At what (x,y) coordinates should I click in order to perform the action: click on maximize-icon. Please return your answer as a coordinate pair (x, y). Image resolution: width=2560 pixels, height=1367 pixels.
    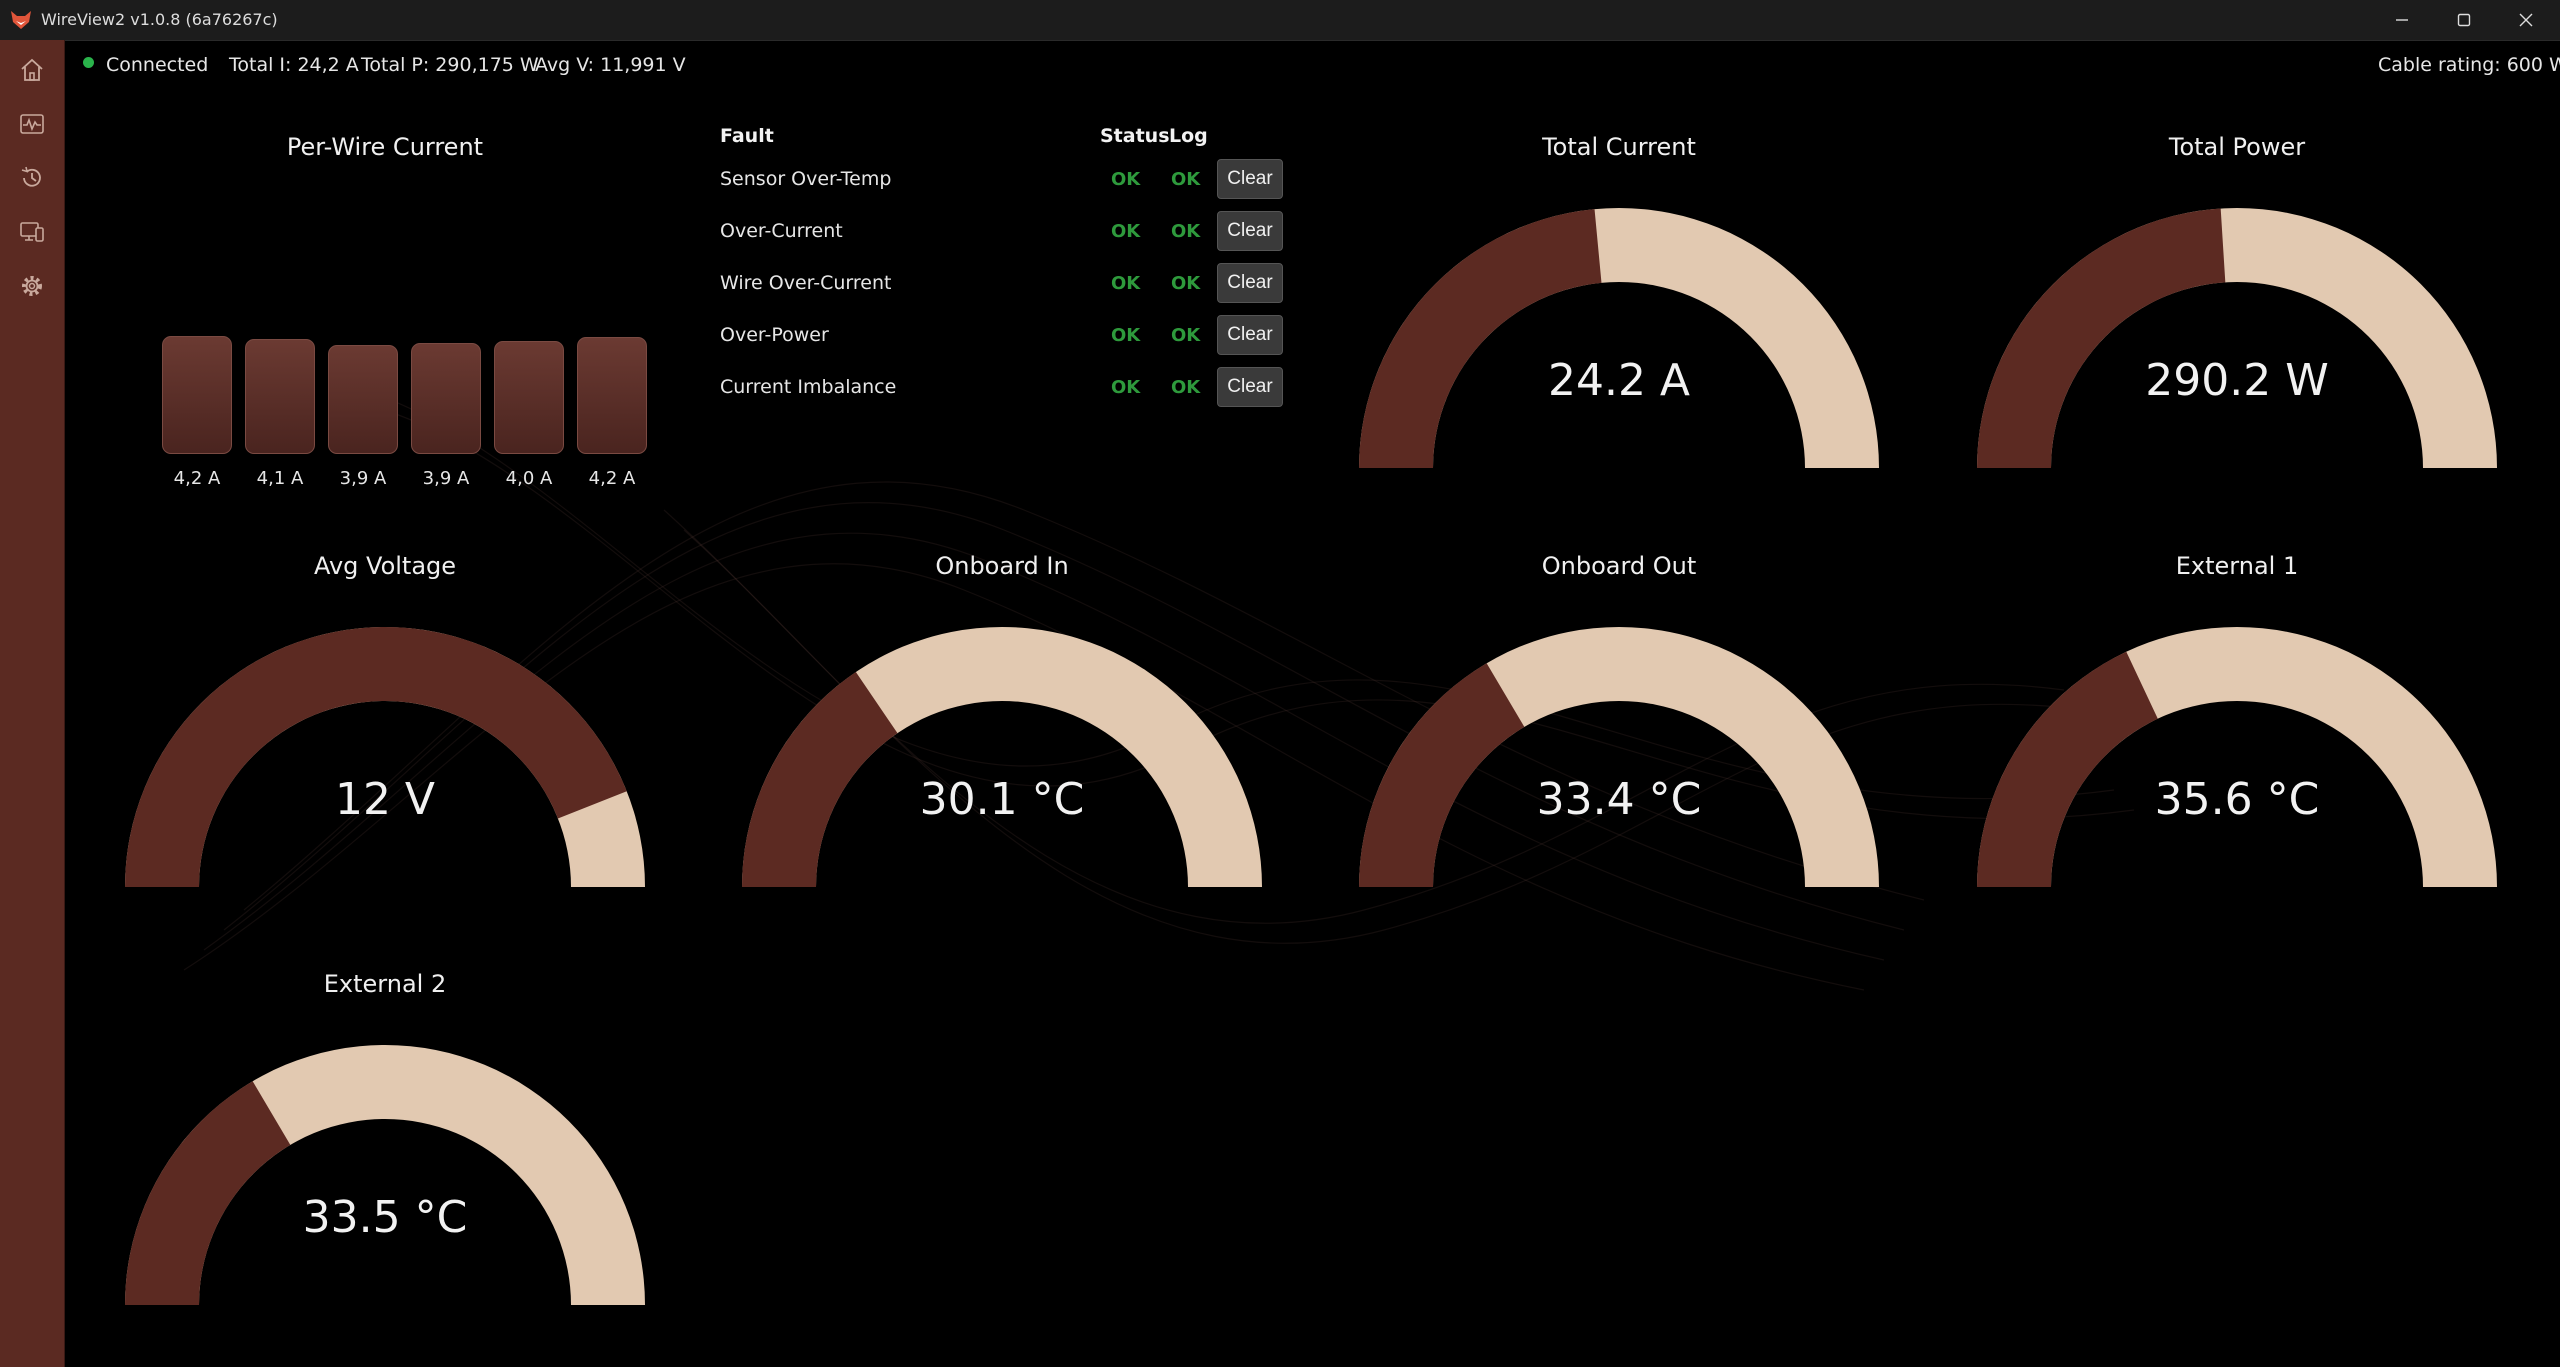
    Looking at the image, I should click on (2464, 20).